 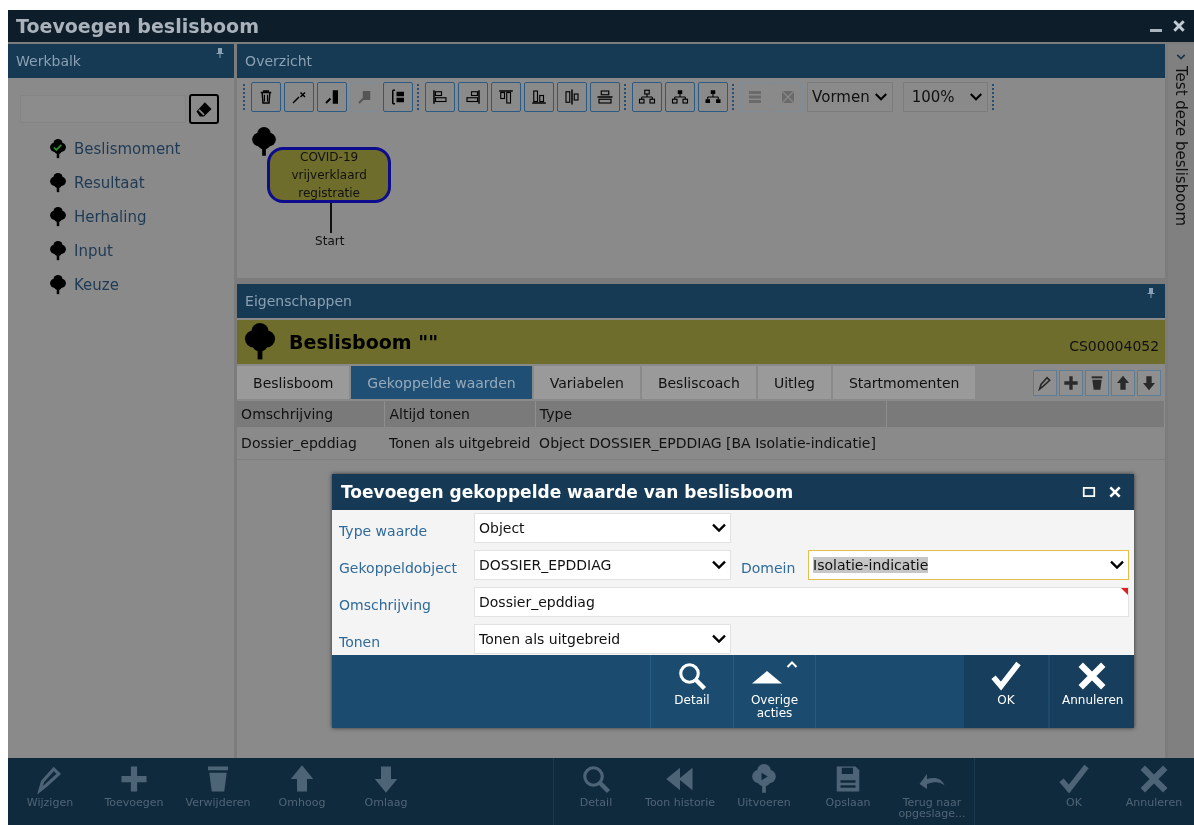 I want to click on action-button: OK, so click(x=1006, y=691).